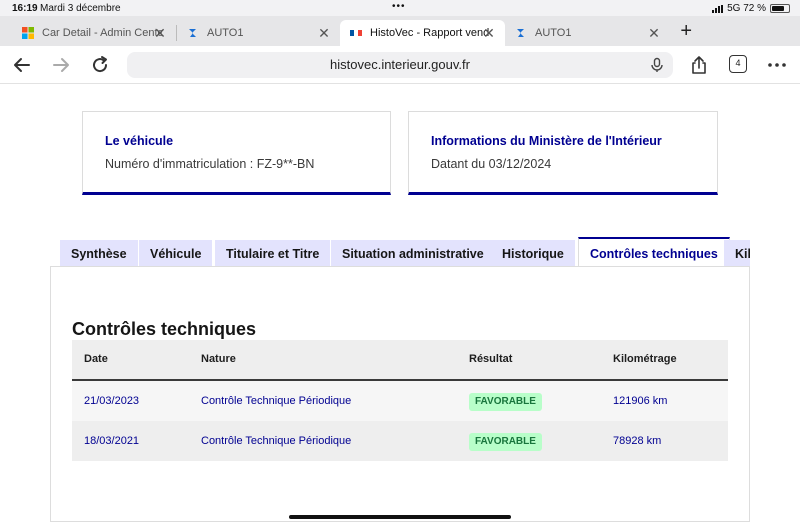 Image resolution: width=800 pixels, height=525 pixels. What do you see at coordinates (139, 141) in the screenshot?
I see `vehicle-card-title: Le véhicule` at bounding box center [139, 141].